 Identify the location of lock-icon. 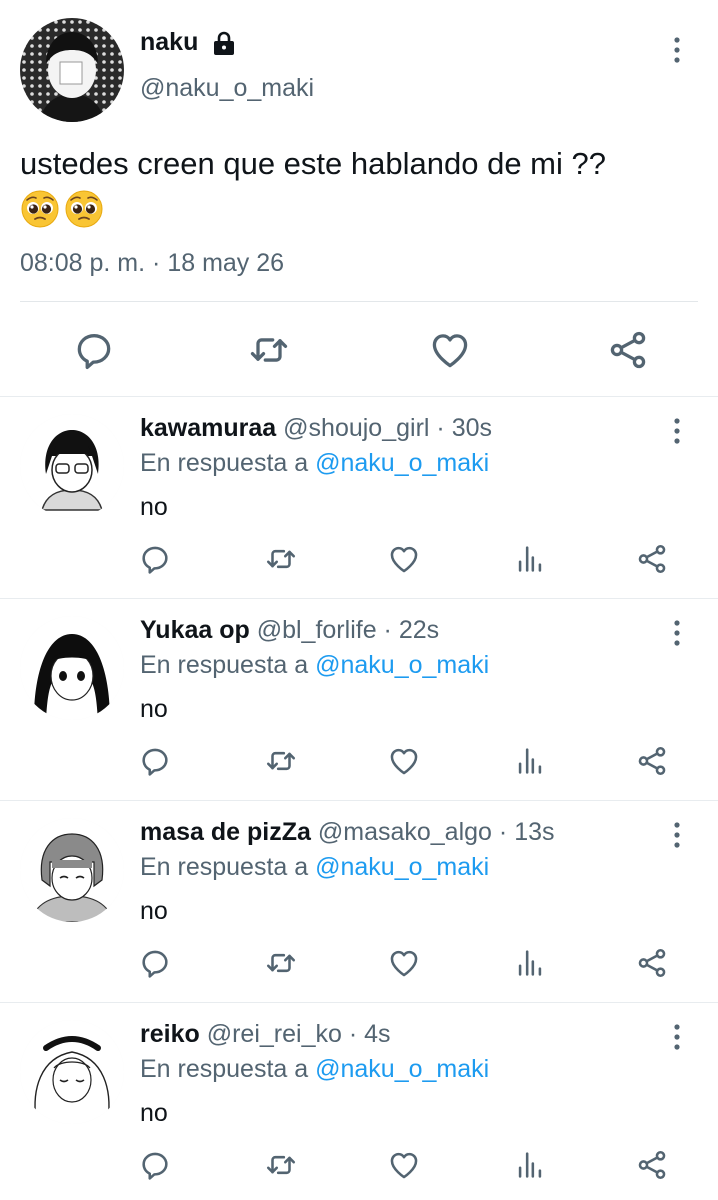
(224, 43).